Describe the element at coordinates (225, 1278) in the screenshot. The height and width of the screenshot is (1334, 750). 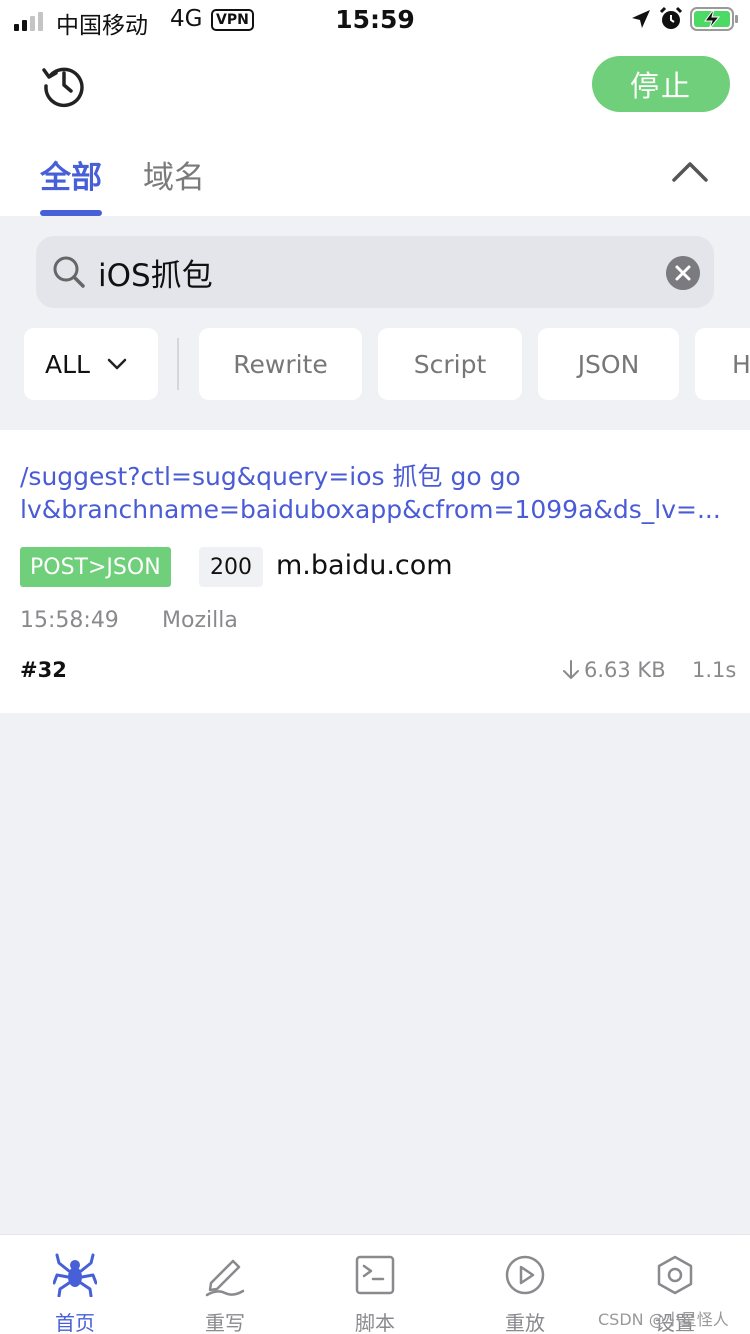
I see `pen-icon` at that location.